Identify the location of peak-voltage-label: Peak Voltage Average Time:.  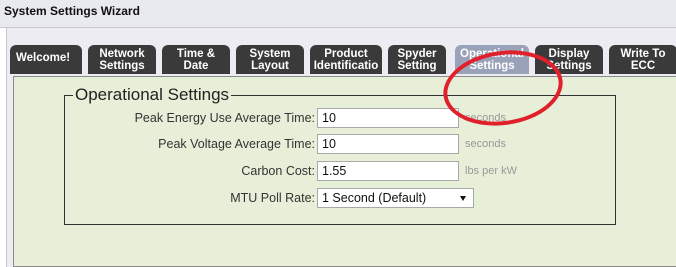
(236, 144).